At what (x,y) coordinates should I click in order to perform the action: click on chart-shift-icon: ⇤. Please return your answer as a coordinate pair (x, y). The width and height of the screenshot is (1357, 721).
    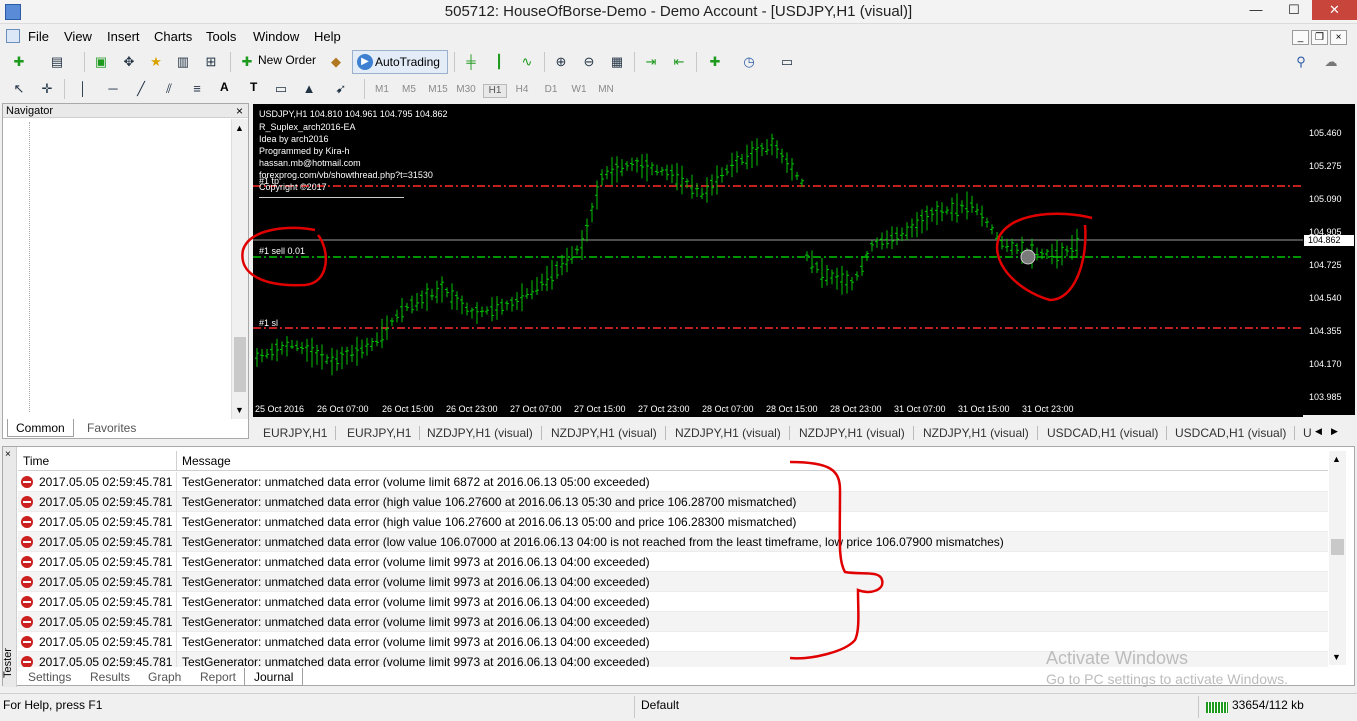
    Looking at the image, I should click on (679, 62).